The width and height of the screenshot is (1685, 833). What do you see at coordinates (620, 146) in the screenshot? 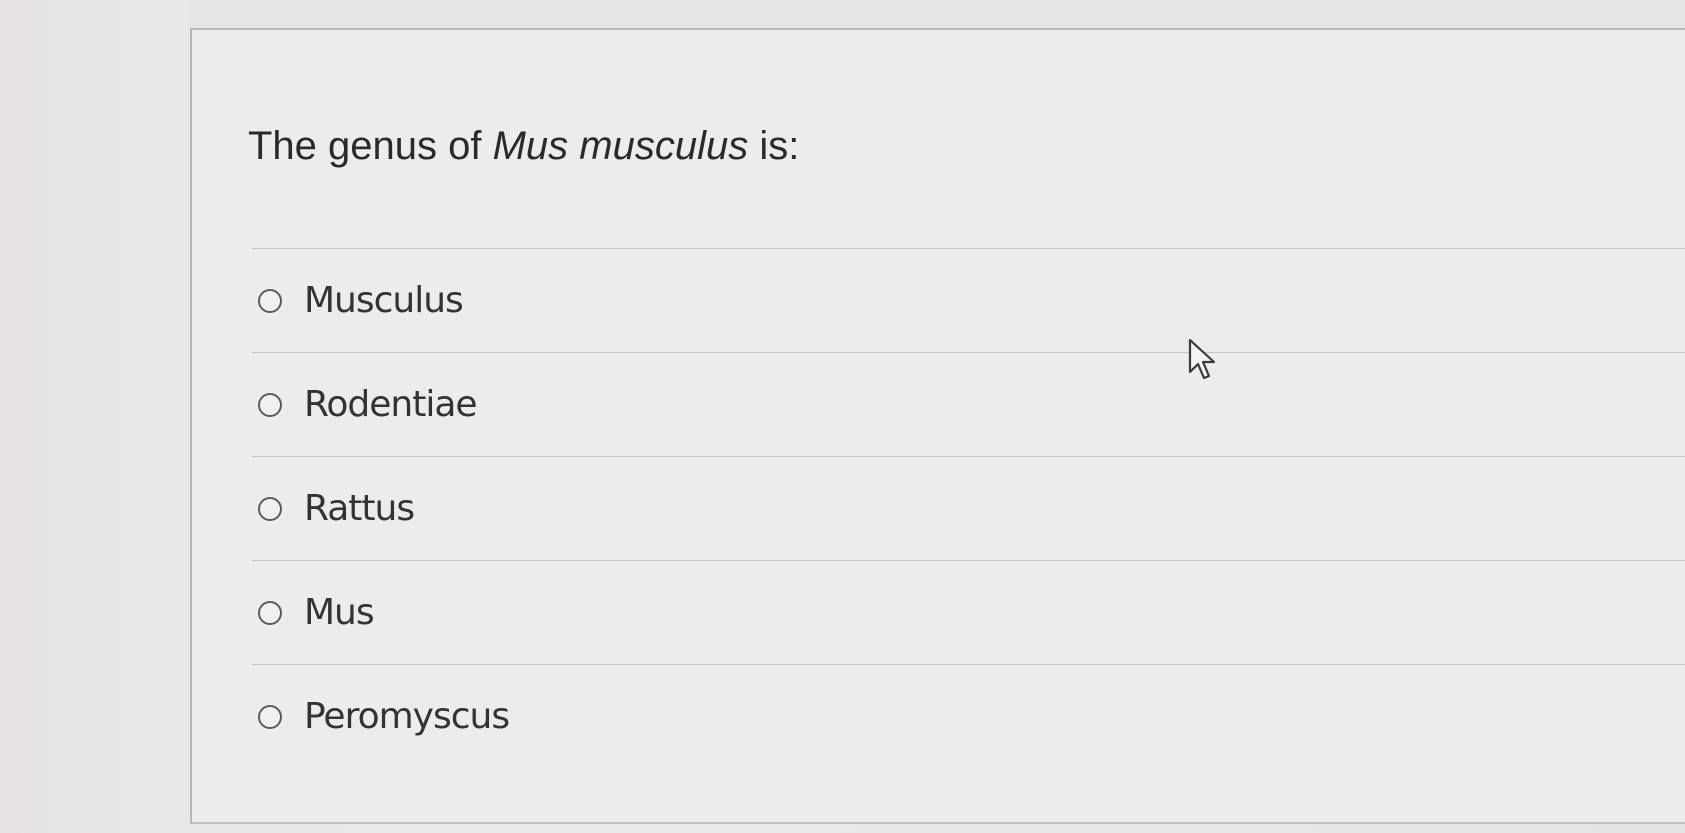
I see `question-species: Mus musculus` at bounding box center [620, 146].